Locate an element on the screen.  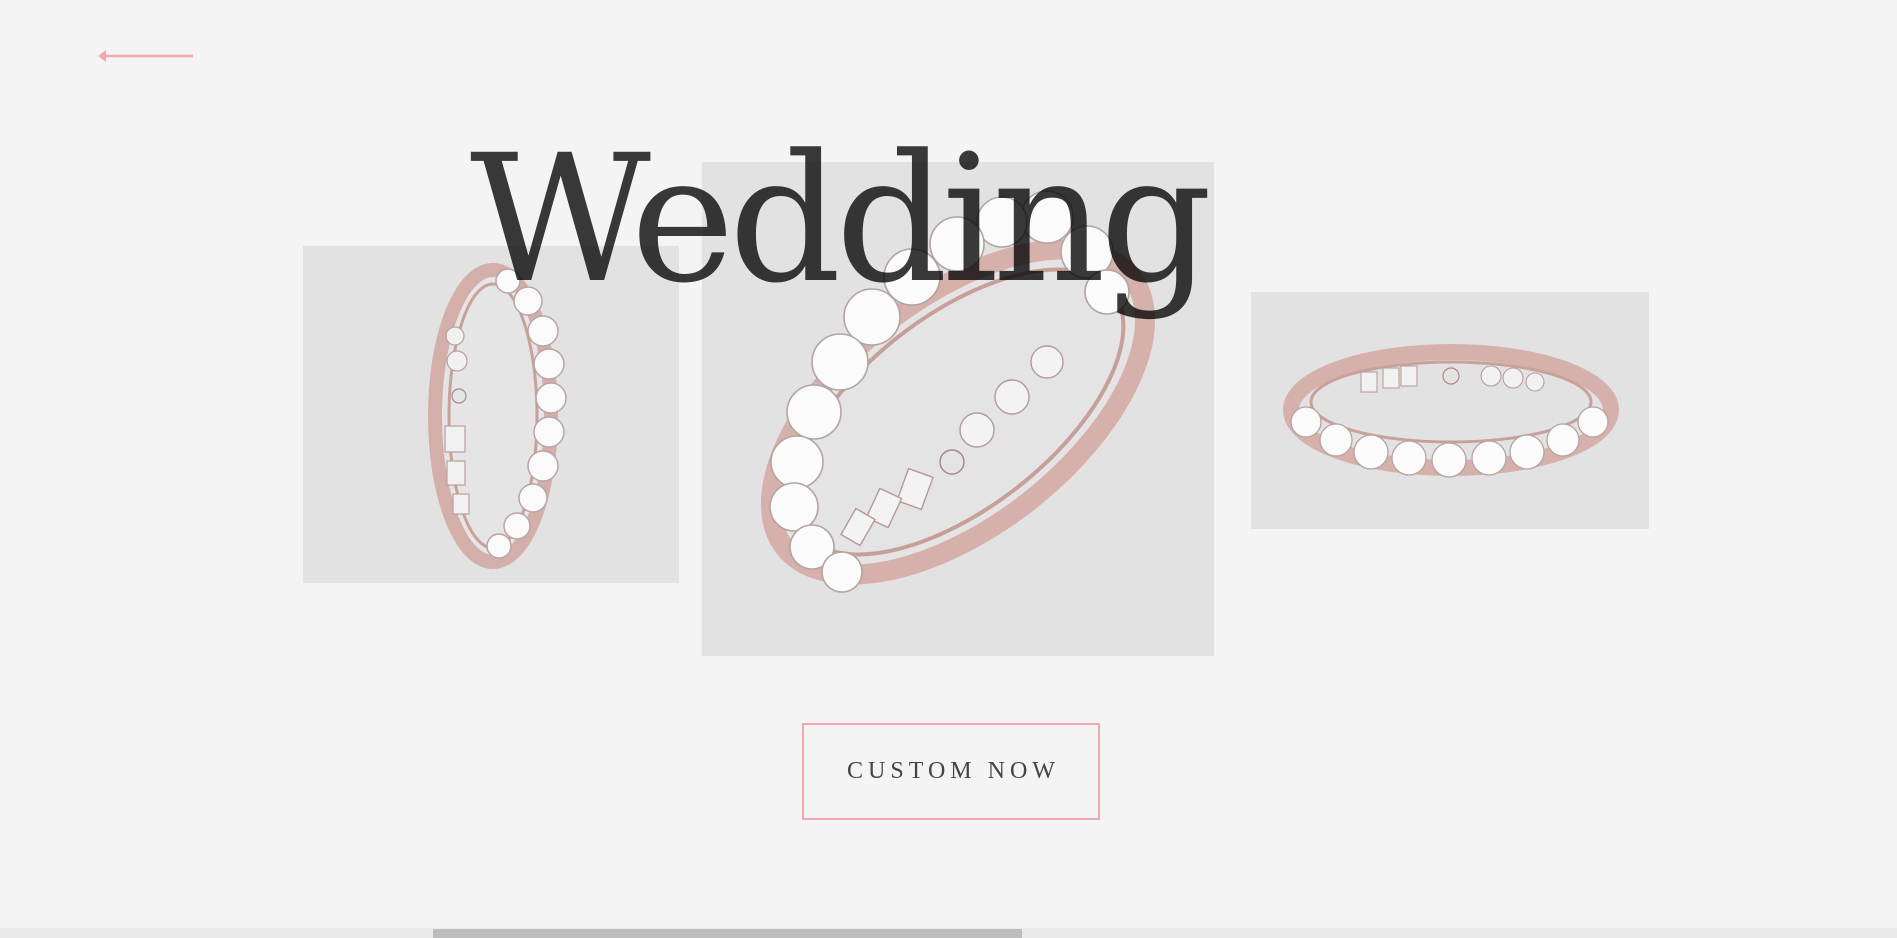
custom-now-label: CUSTOM NOW is located at coordinates (953, 771).